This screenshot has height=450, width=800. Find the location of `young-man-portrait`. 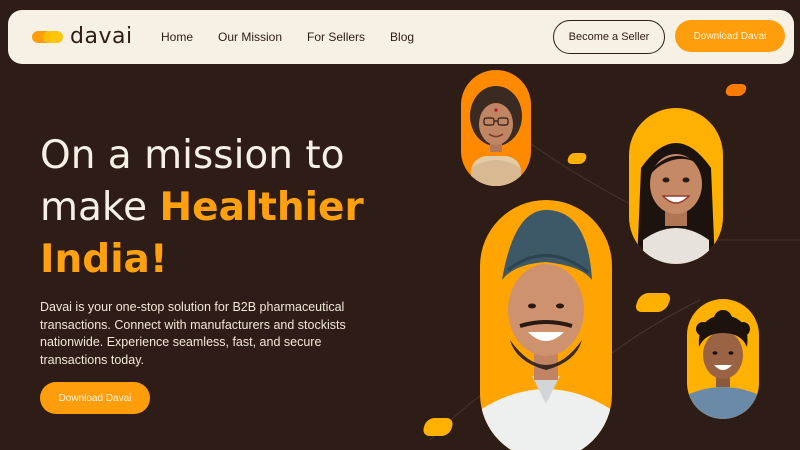

young-man-portrait is located at coordinates (723, 359).